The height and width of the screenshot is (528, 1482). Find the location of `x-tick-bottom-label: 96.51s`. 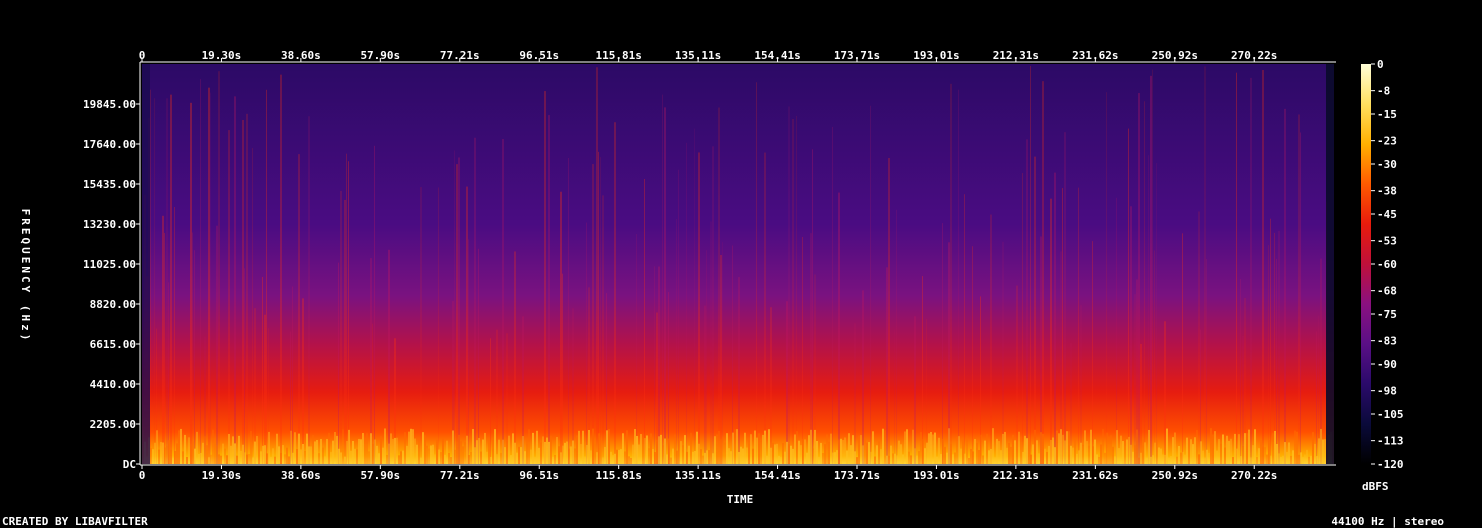

x-tick-bottom-label: 96.51s is located at coordinates (539, 475).